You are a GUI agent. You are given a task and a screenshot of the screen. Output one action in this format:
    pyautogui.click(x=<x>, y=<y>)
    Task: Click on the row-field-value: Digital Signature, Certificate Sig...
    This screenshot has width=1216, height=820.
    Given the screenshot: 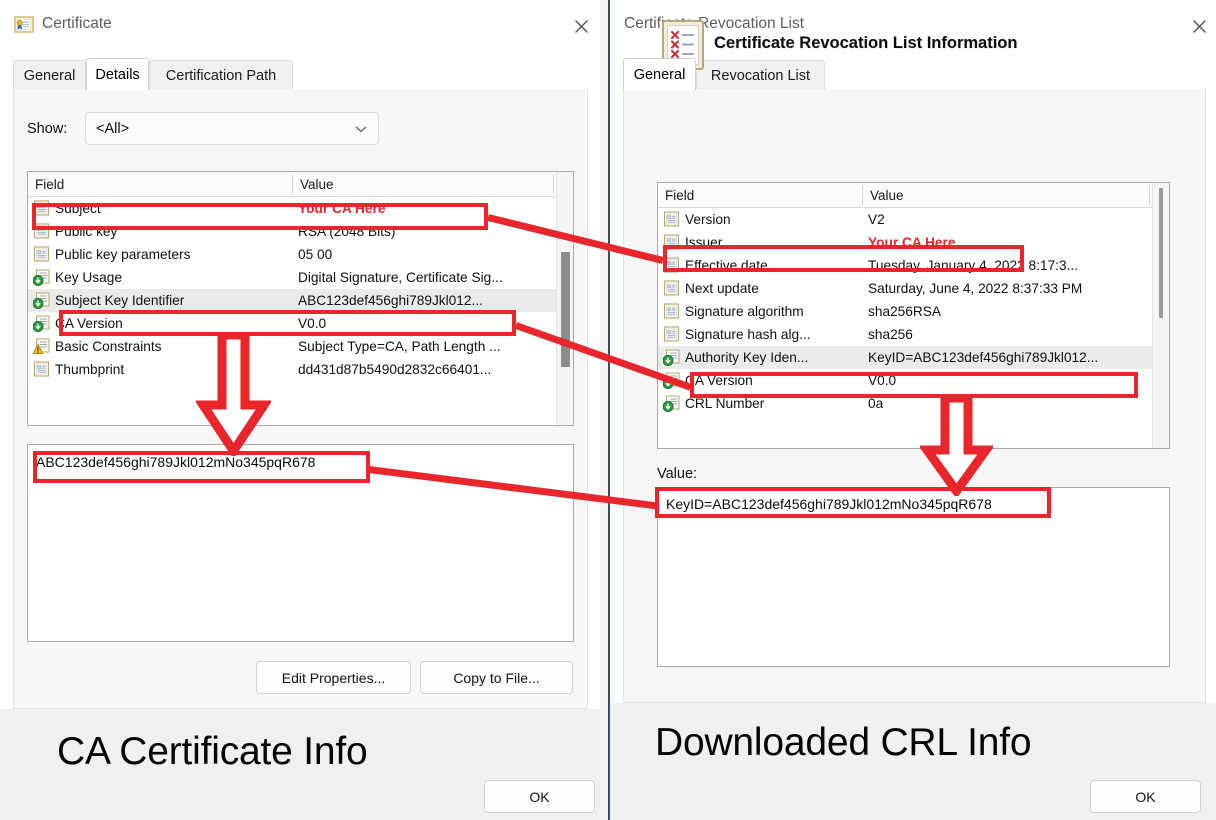 What is the action you would take?
    pyautogui.click(x=400, y=277)
    